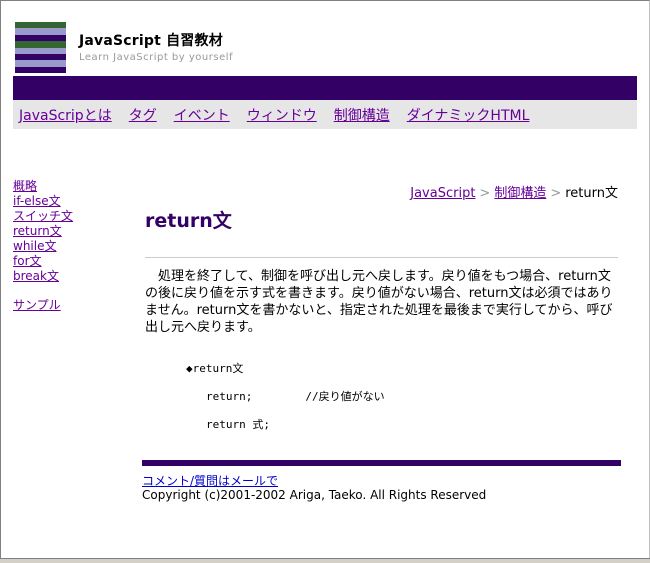  I want to click on sidebar-item-switch: スイッチ文, so click(53, 216).